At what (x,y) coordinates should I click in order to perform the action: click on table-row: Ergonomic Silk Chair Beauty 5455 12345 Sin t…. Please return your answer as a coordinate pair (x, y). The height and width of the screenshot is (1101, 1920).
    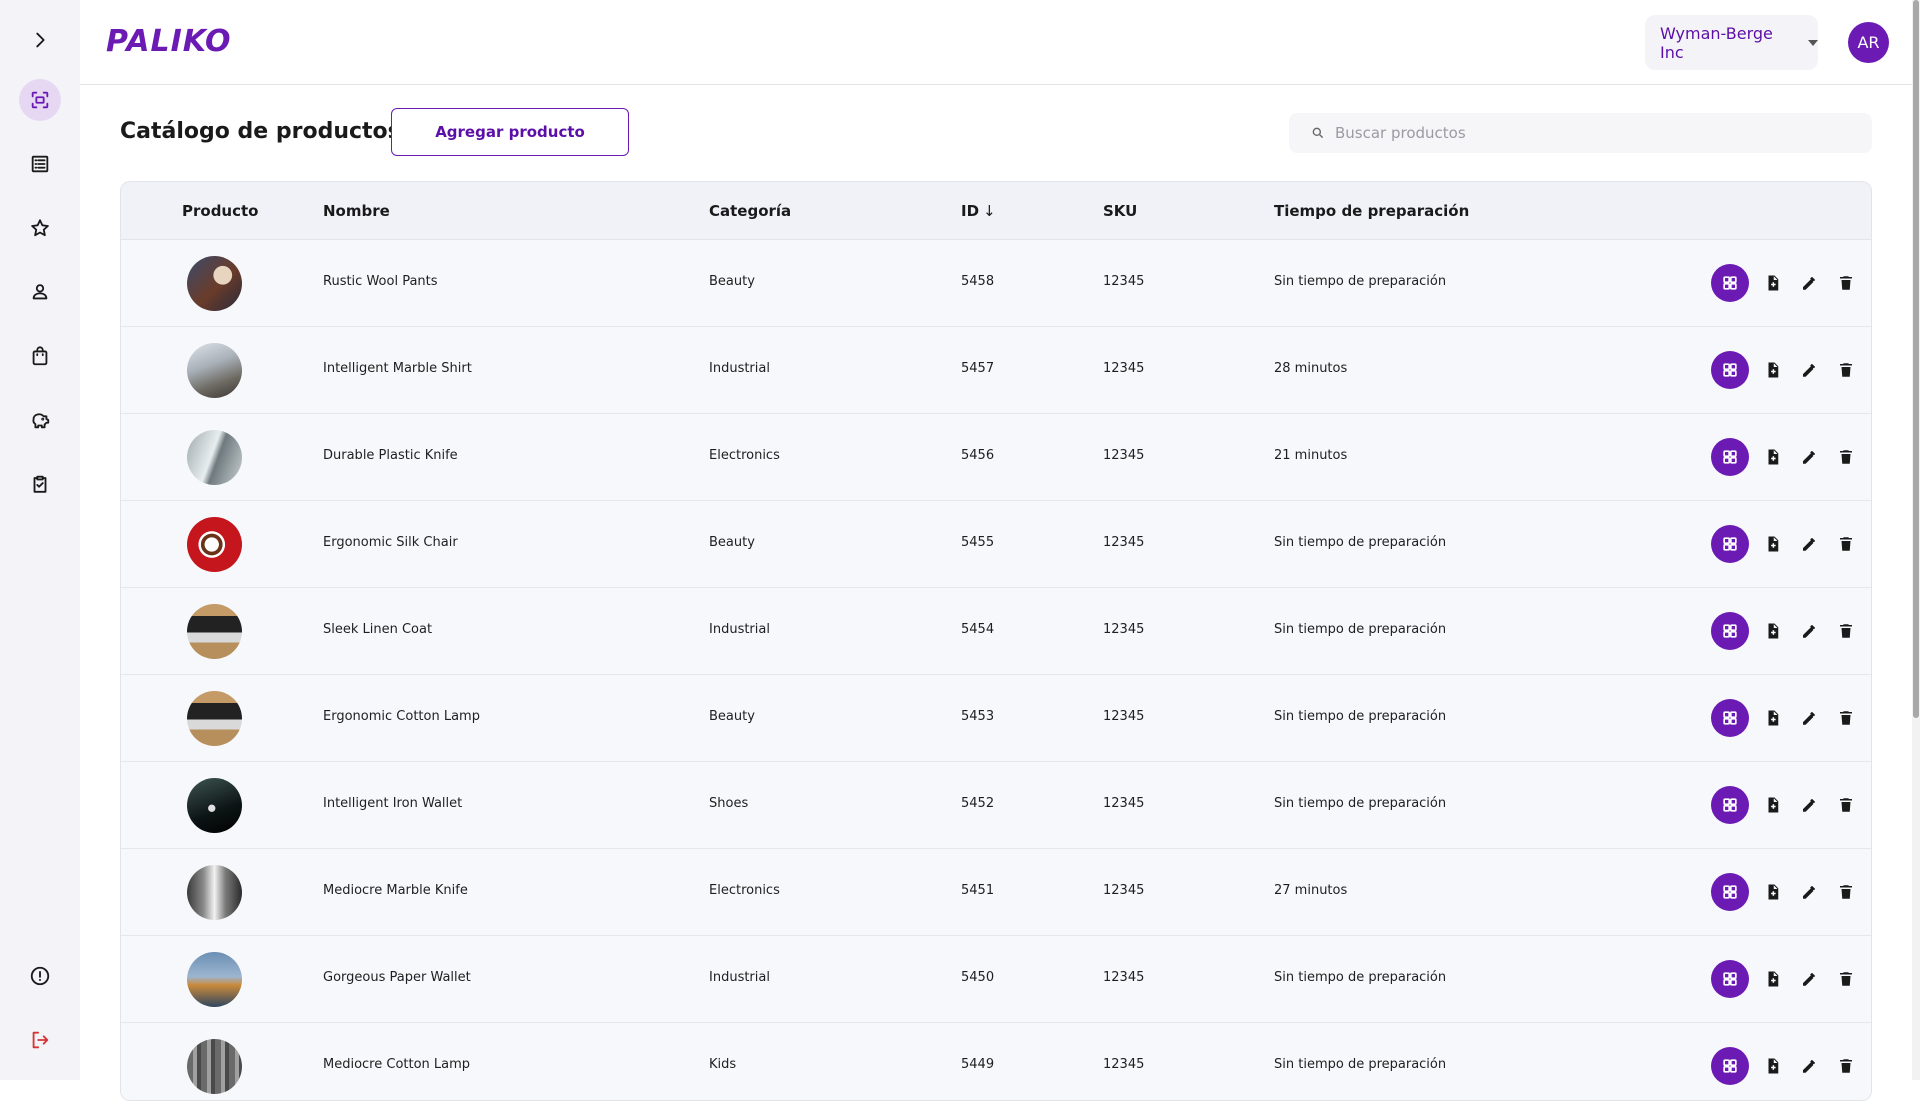
    Looking at the image, I should click on (996, 544).